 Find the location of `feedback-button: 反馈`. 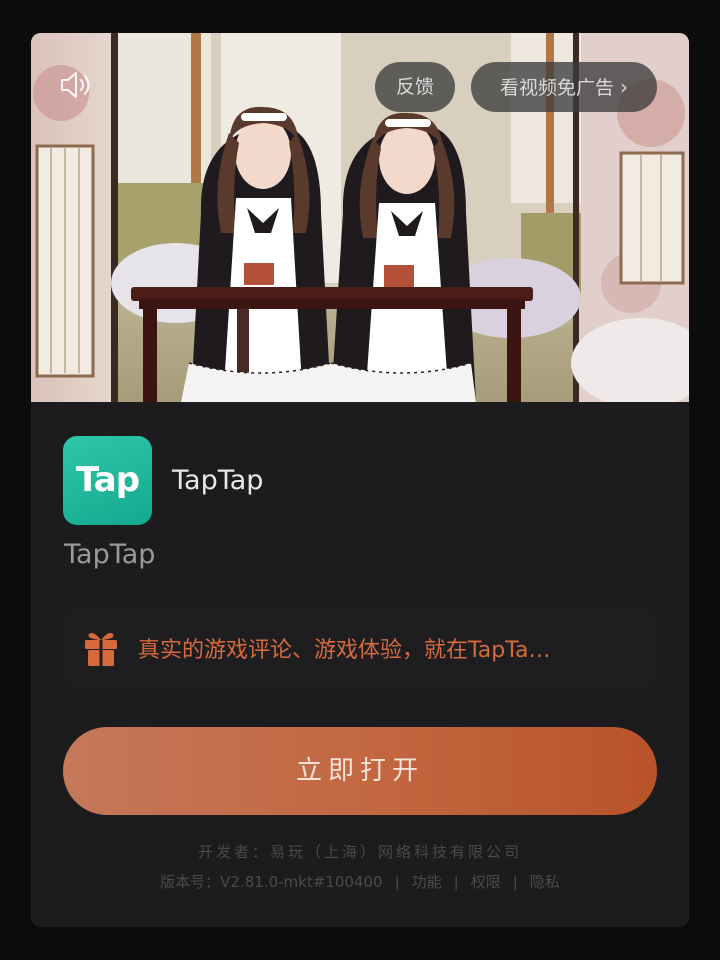

feedback-button: 反馈 is located at coordinates (415, 87).